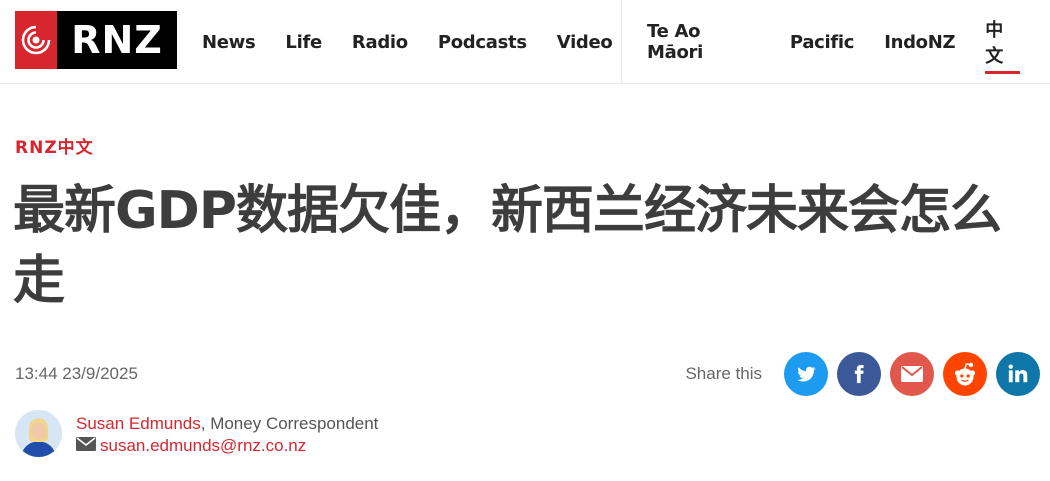 This screenshot has width=1050, height=481. Describe the element at coordinates (36, 40) in the screenshot. I see `radio-waves-icon` at that location.